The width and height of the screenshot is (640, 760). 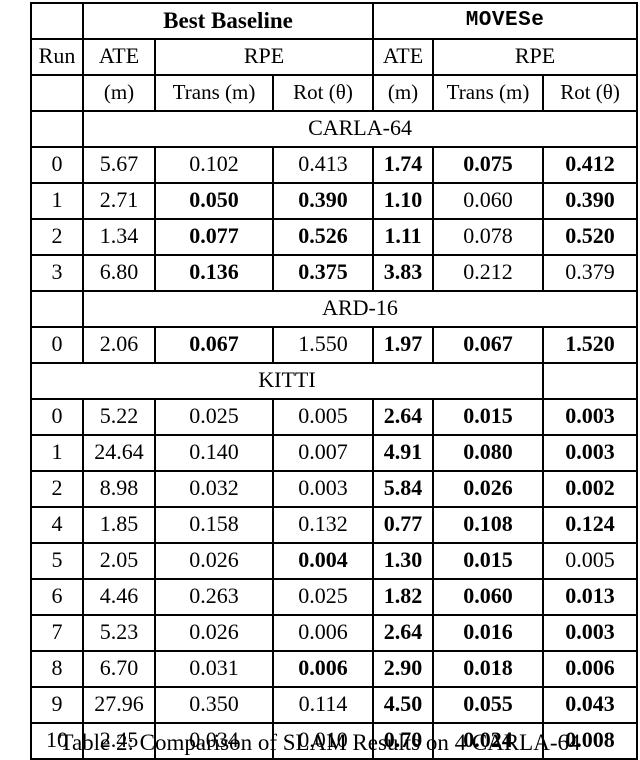 I want to click on table-row: 7 5.23 0.026 0.006 2.64 0.016 0.003, so click(x=334, y=633).